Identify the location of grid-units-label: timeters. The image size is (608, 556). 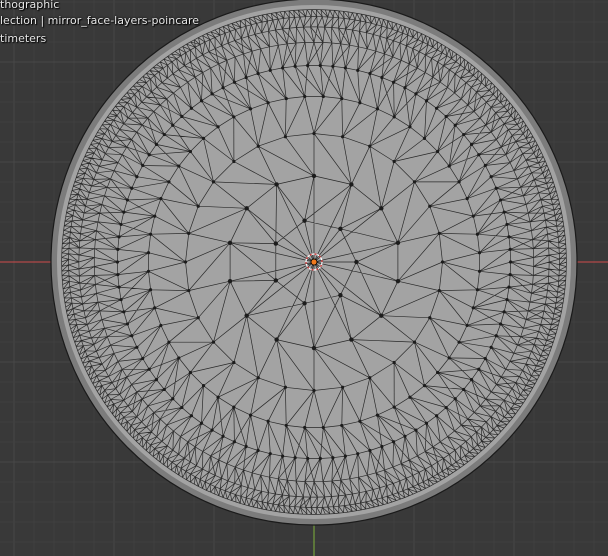
(23, 38).